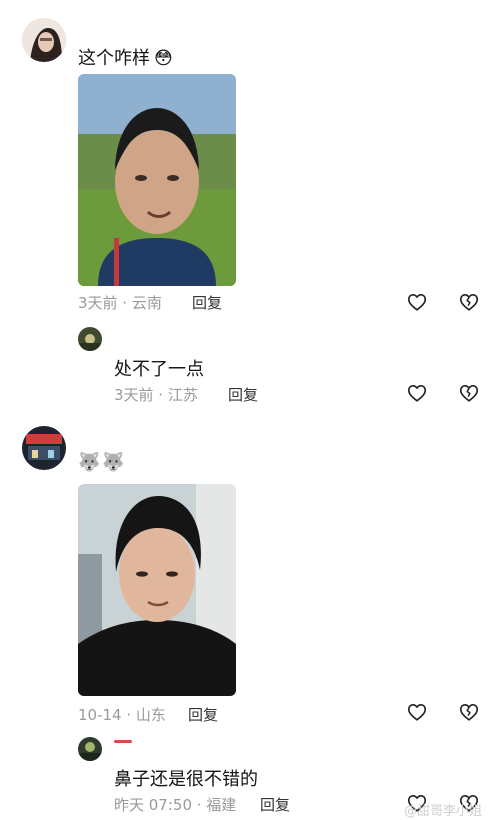 The height and width of the screenshot is (820, 500). Describe the element at coordinates (175, 805) in the screenshot. I see `reply-meta: 昨天 07:50 · 福建` at that location.